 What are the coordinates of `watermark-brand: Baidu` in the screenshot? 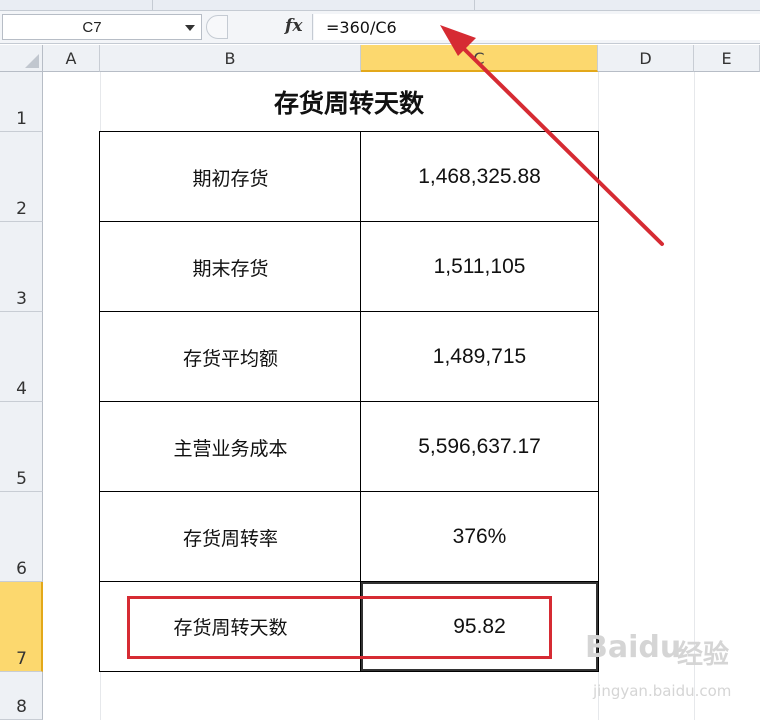 It's located at (633, 647).